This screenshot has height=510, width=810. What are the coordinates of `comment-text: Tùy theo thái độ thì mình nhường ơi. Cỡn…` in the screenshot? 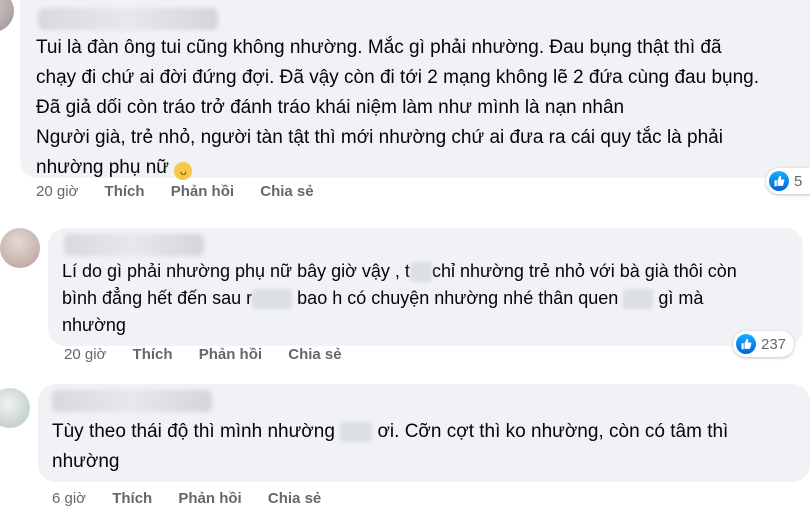 It's located at (390, 446).